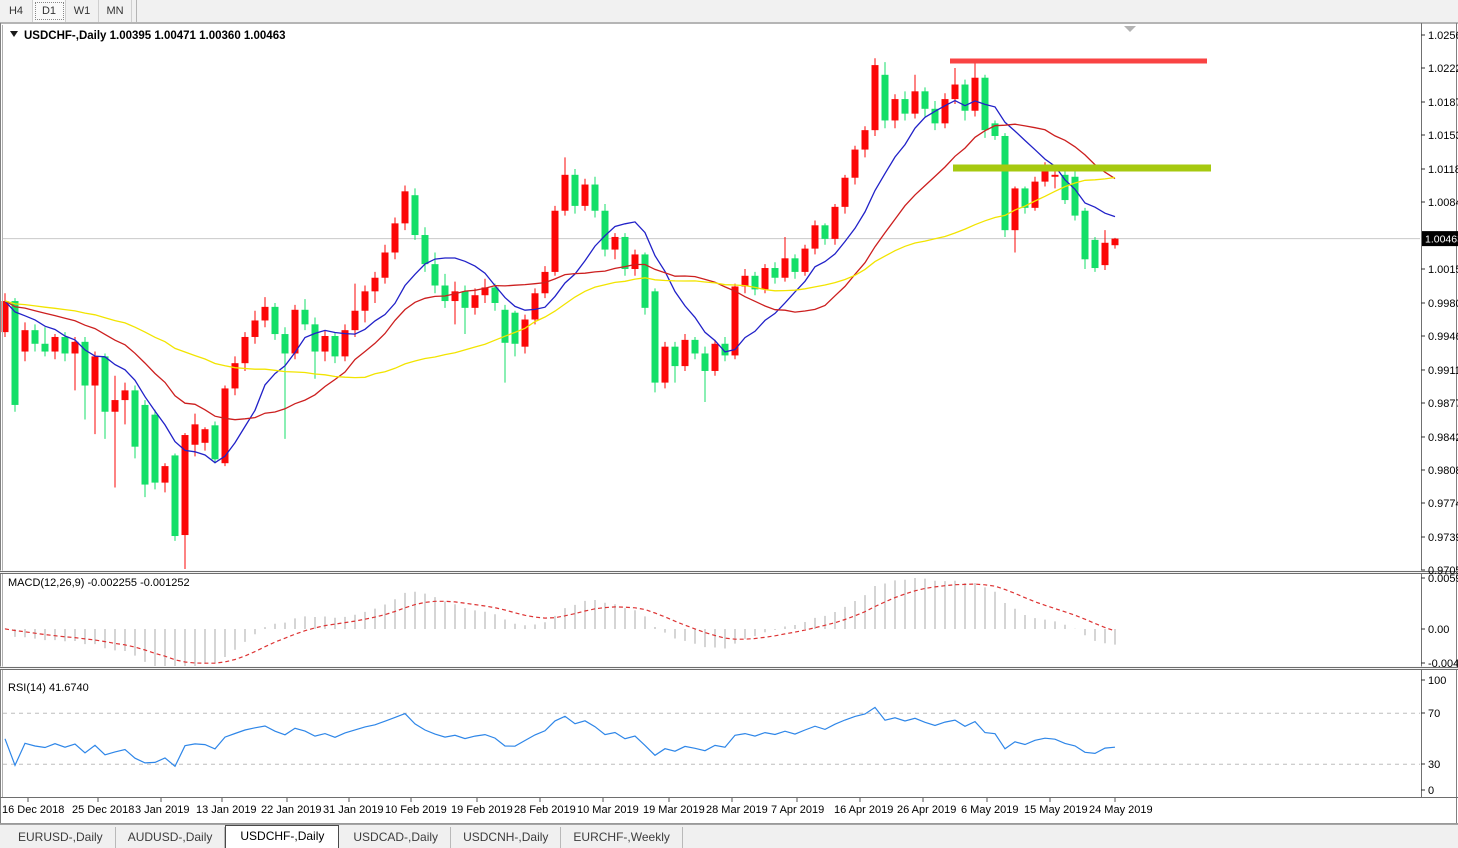  Describe the element at coordinates (115, 11) in the screenshot. I see `timeframe-button-mn: MN` at that location.